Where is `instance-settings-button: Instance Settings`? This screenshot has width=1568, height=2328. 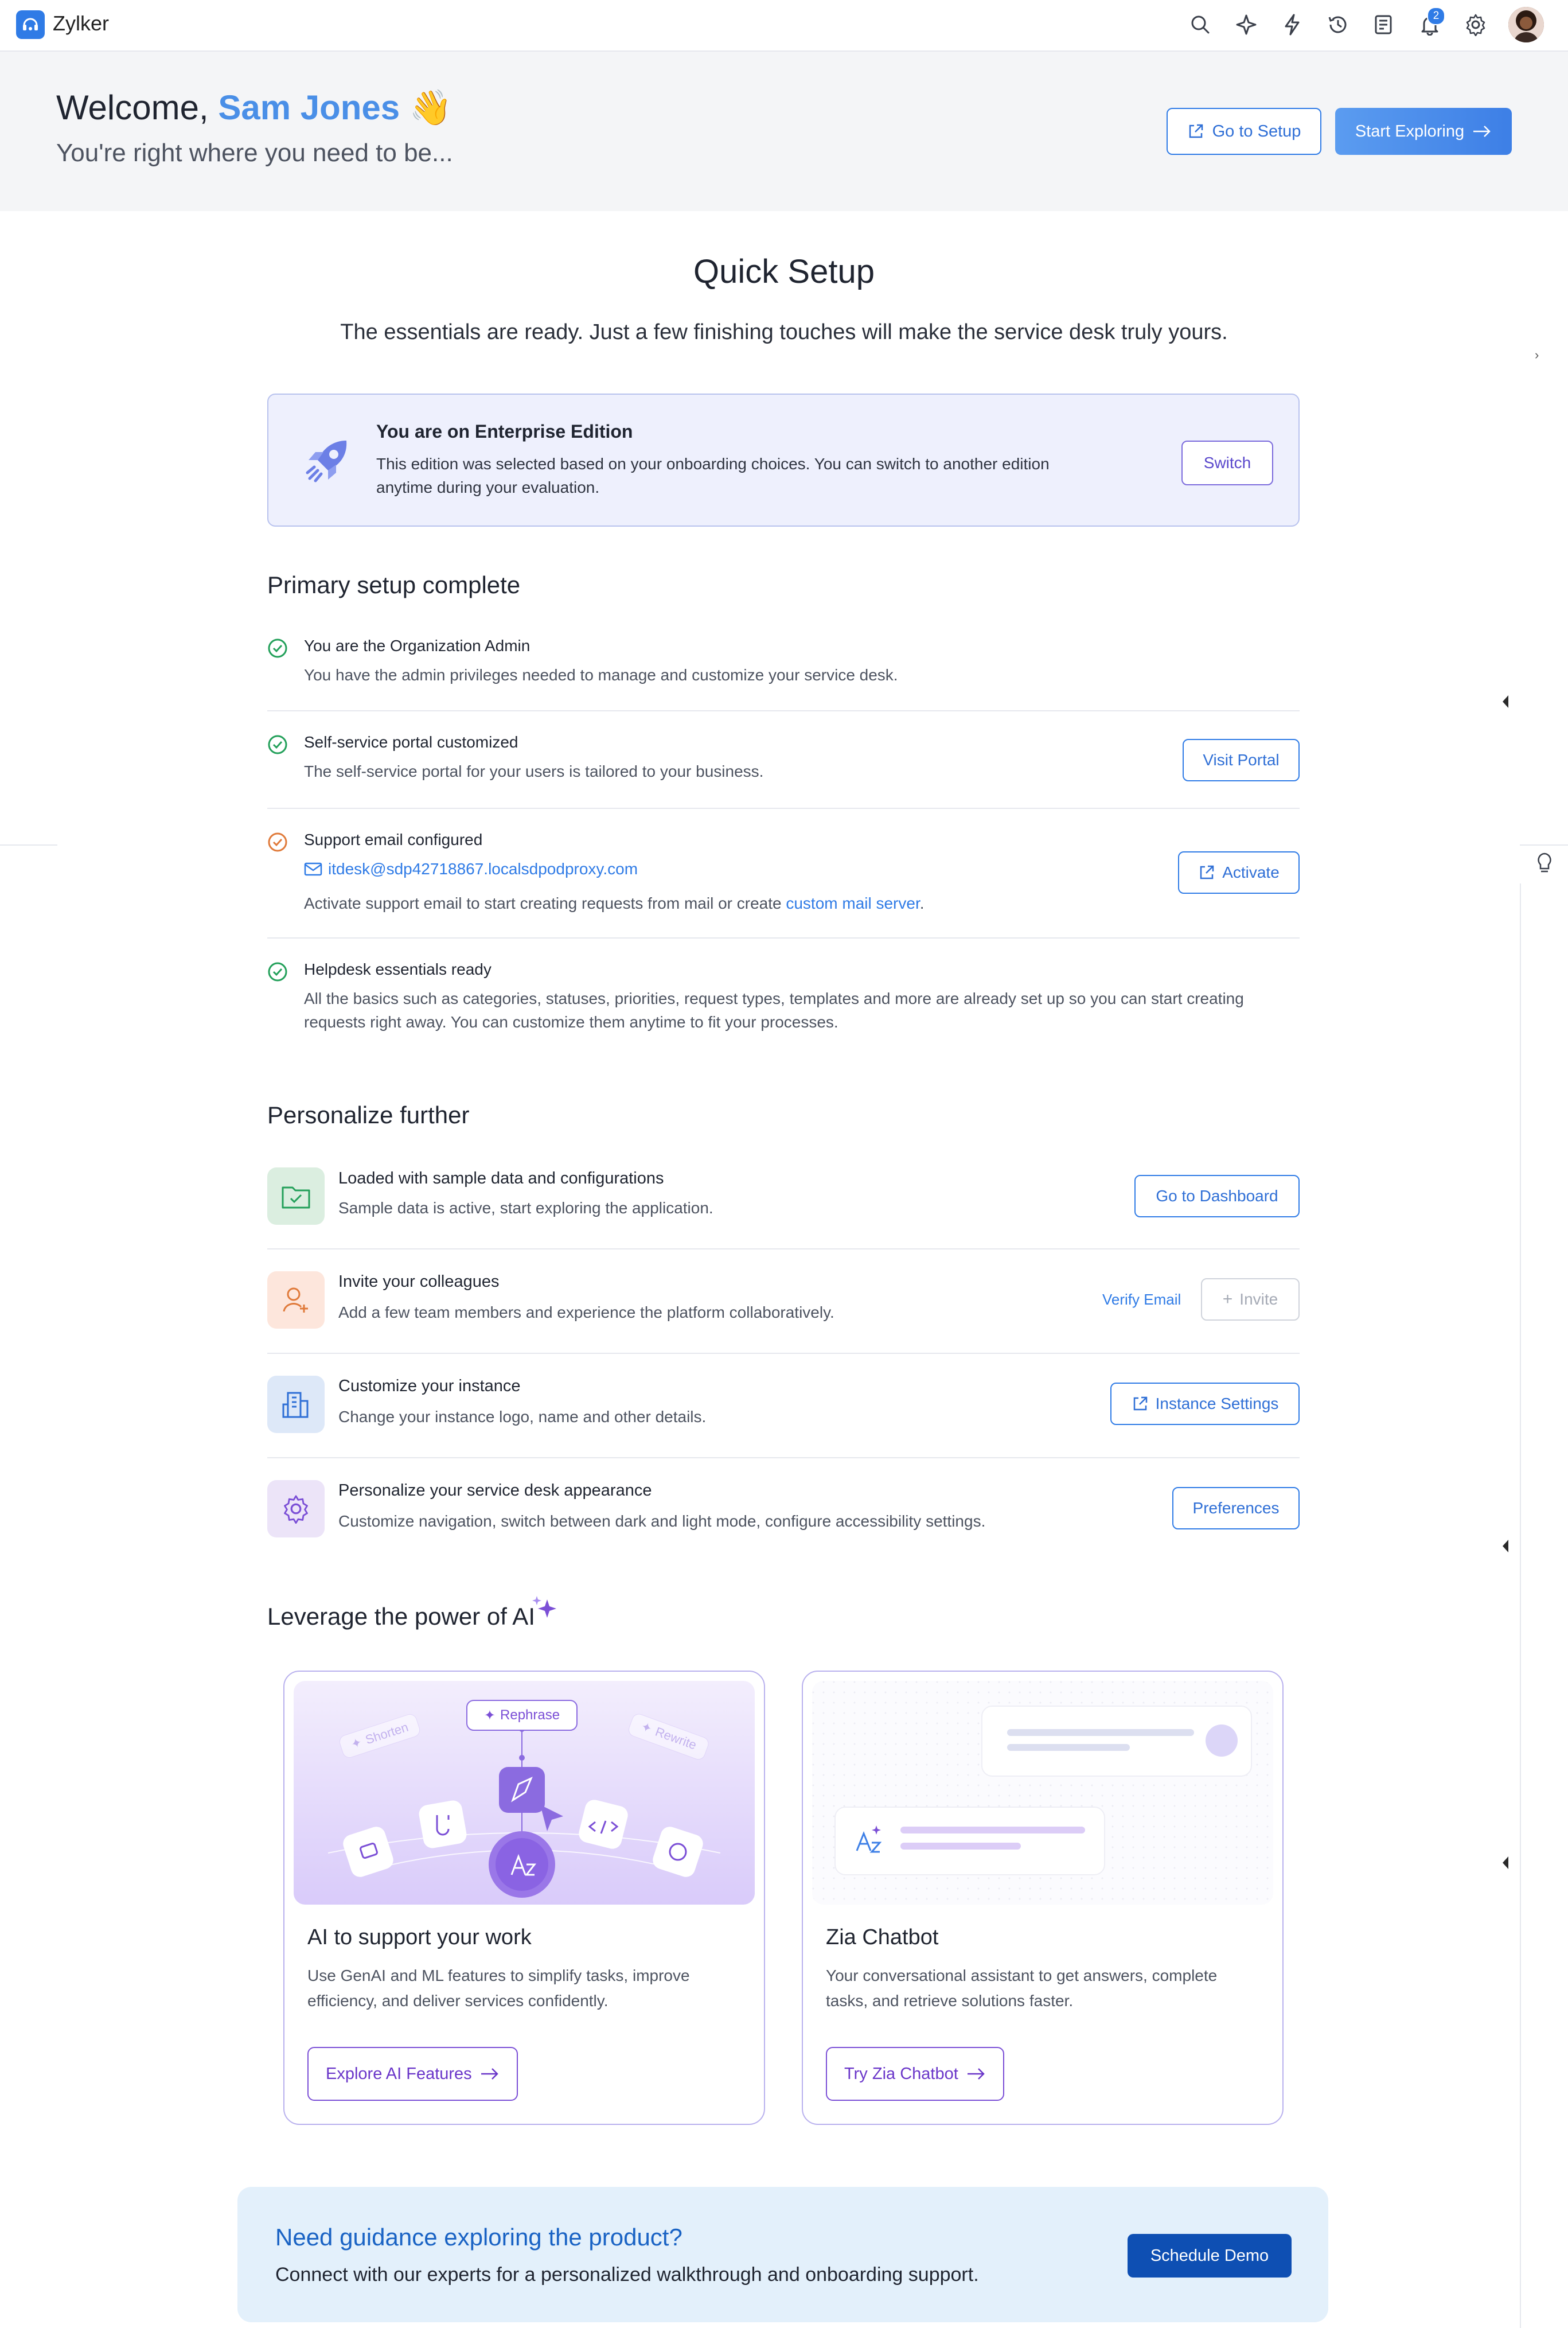
instance-settings-button: Instance Settings is located at coordinates (1205, 1404).